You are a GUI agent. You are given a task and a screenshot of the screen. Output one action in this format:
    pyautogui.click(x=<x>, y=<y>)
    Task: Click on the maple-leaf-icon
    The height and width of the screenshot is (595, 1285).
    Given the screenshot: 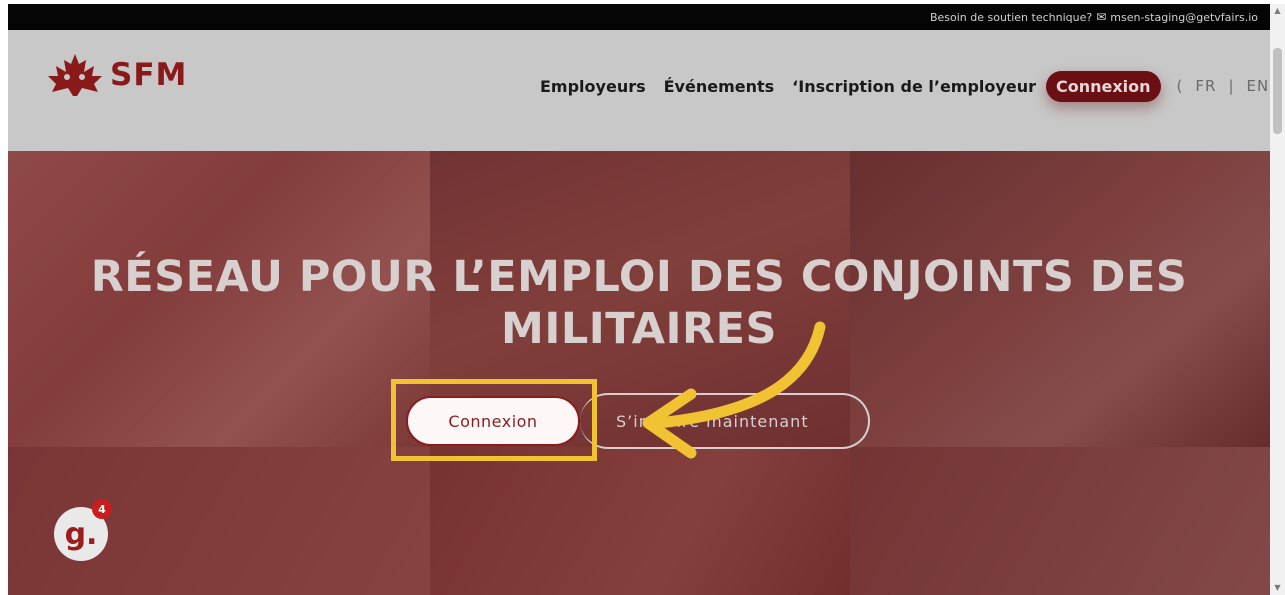 What is the action you would take?
    pyautogui.click(x=75, y=75)
    